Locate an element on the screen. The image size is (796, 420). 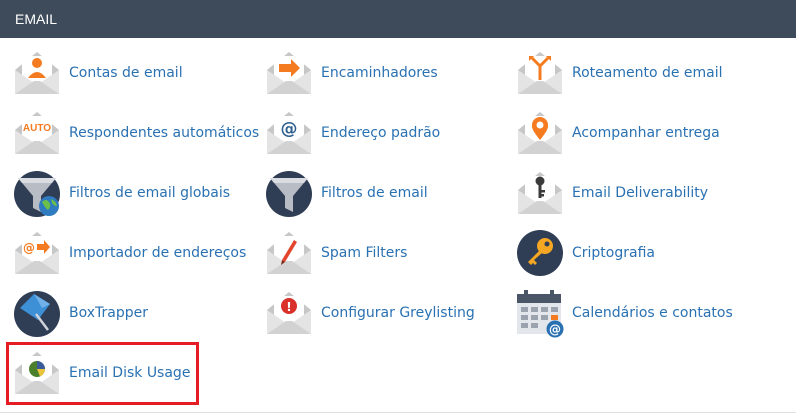
default-address-icon: @ is located at coordinates (289, 133).